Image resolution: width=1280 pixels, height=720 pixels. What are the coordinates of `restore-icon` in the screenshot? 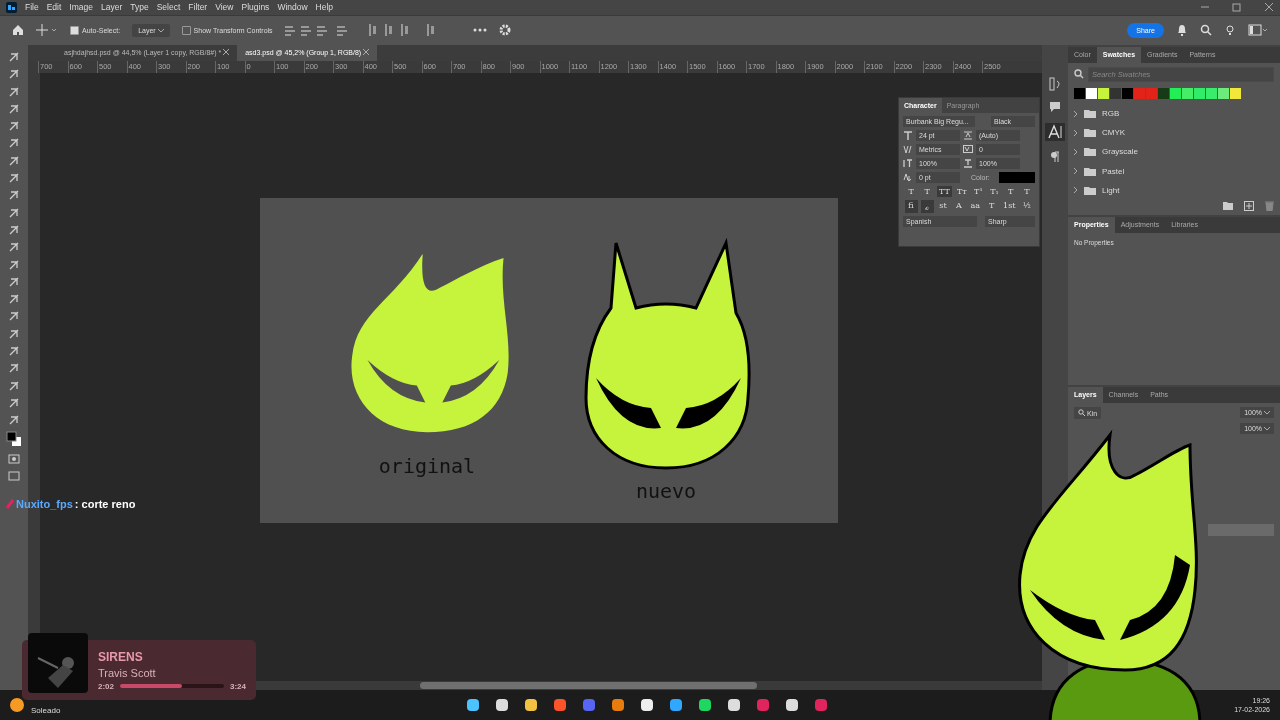 It's located at (1237, 7).